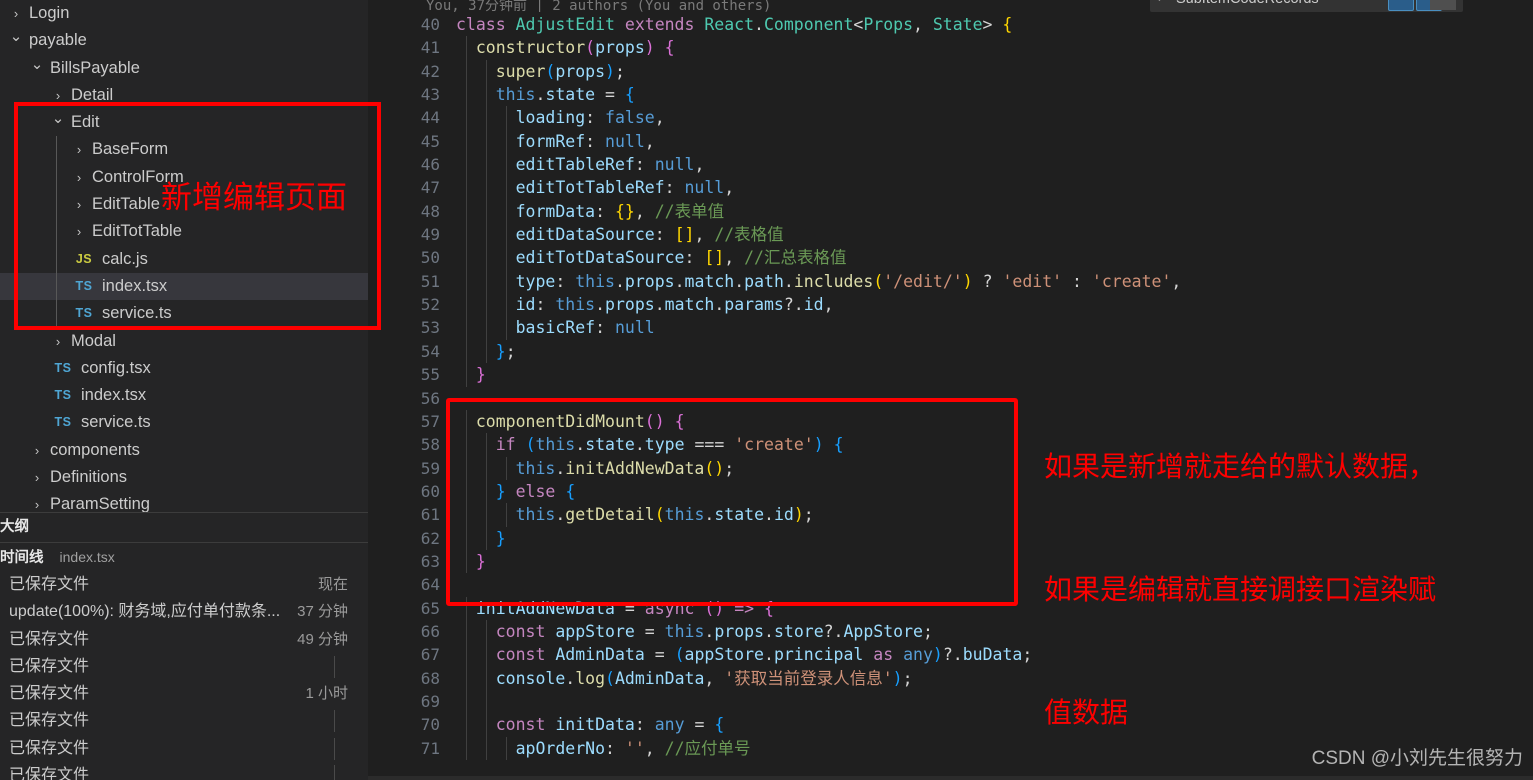  What do you see at coordinates (184, 611) in the screenshot?
I see `timeline-row: update(100%): 财务域,应付单付款条... 37 分钟` at bounding box center [184, 611].